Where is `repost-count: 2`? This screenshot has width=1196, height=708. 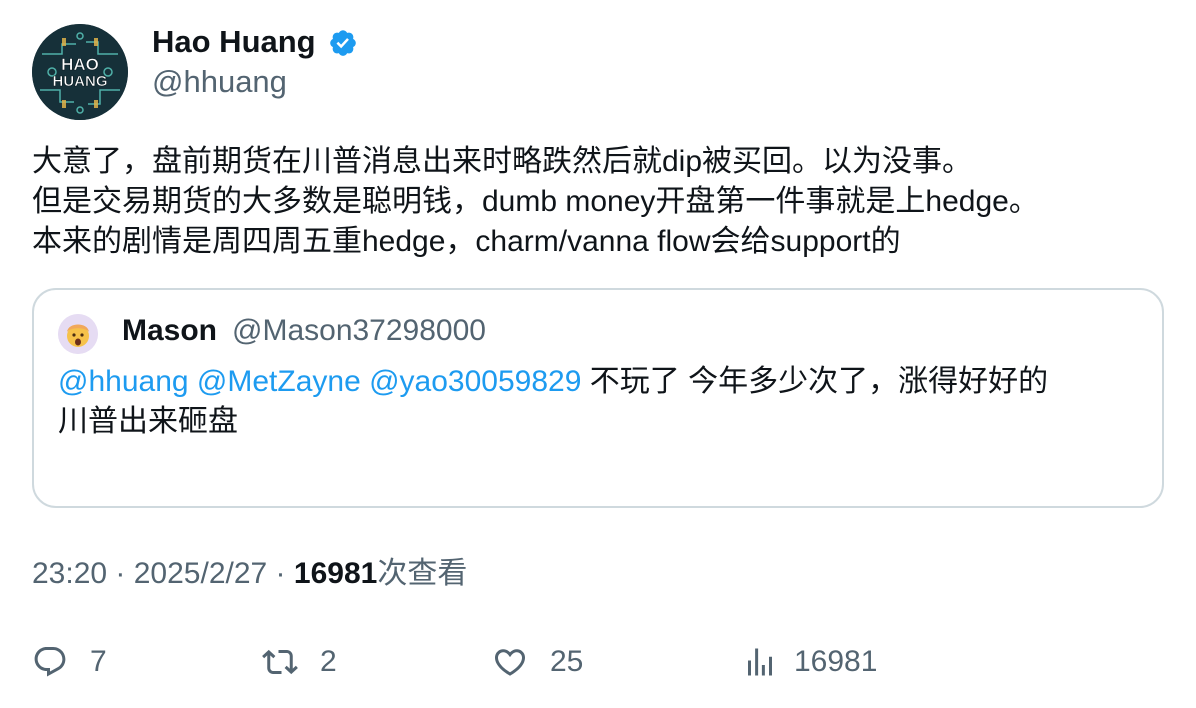 repost-count: 2 is located at coordinates (328, 661).